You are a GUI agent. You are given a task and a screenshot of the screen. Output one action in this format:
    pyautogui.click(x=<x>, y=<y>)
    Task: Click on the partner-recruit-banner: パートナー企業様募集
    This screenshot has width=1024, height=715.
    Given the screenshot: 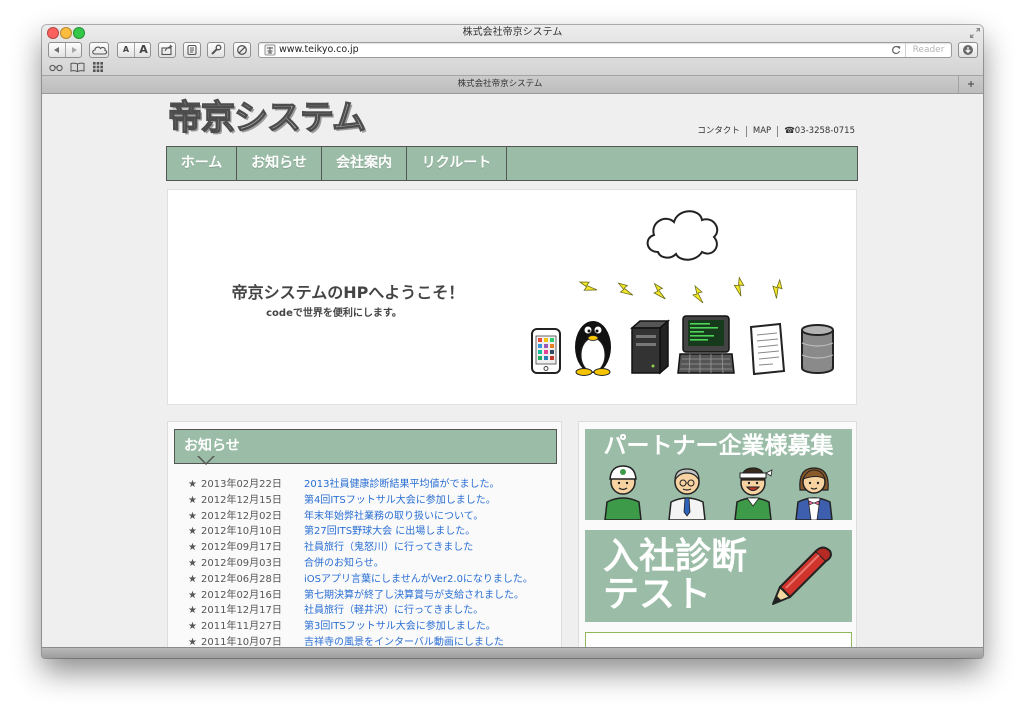 What is the action you would take?
    pyautogui.click(x=718, y=474)
    